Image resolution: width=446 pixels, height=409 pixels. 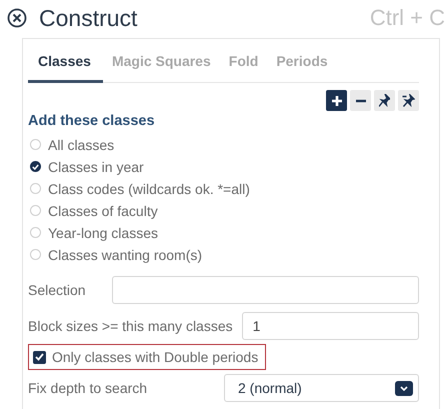 What do you see at coordinates (265, 290) in the screenshot?
I see `selection-field` at bounding box center [265, 290].